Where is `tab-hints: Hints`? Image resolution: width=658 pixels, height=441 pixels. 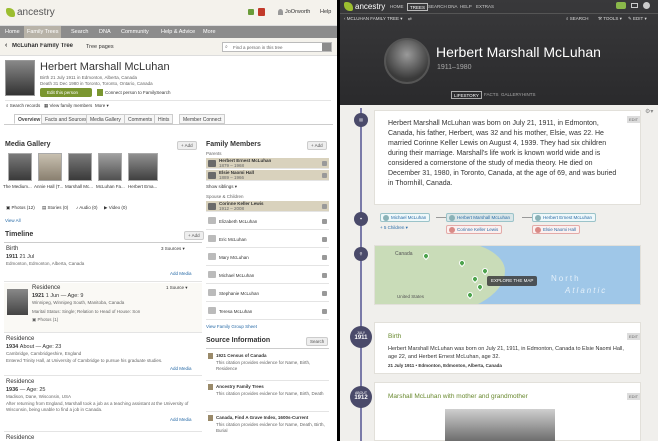 tab-hints: Hints is located at coordinates (164, 119).